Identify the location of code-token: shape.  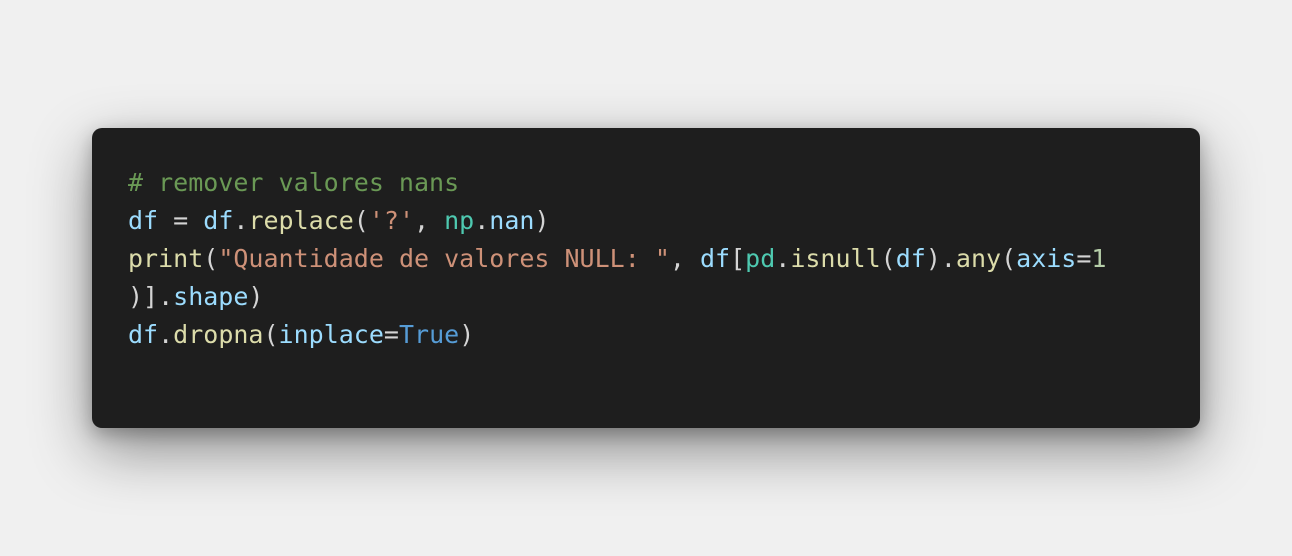
(211, 296).